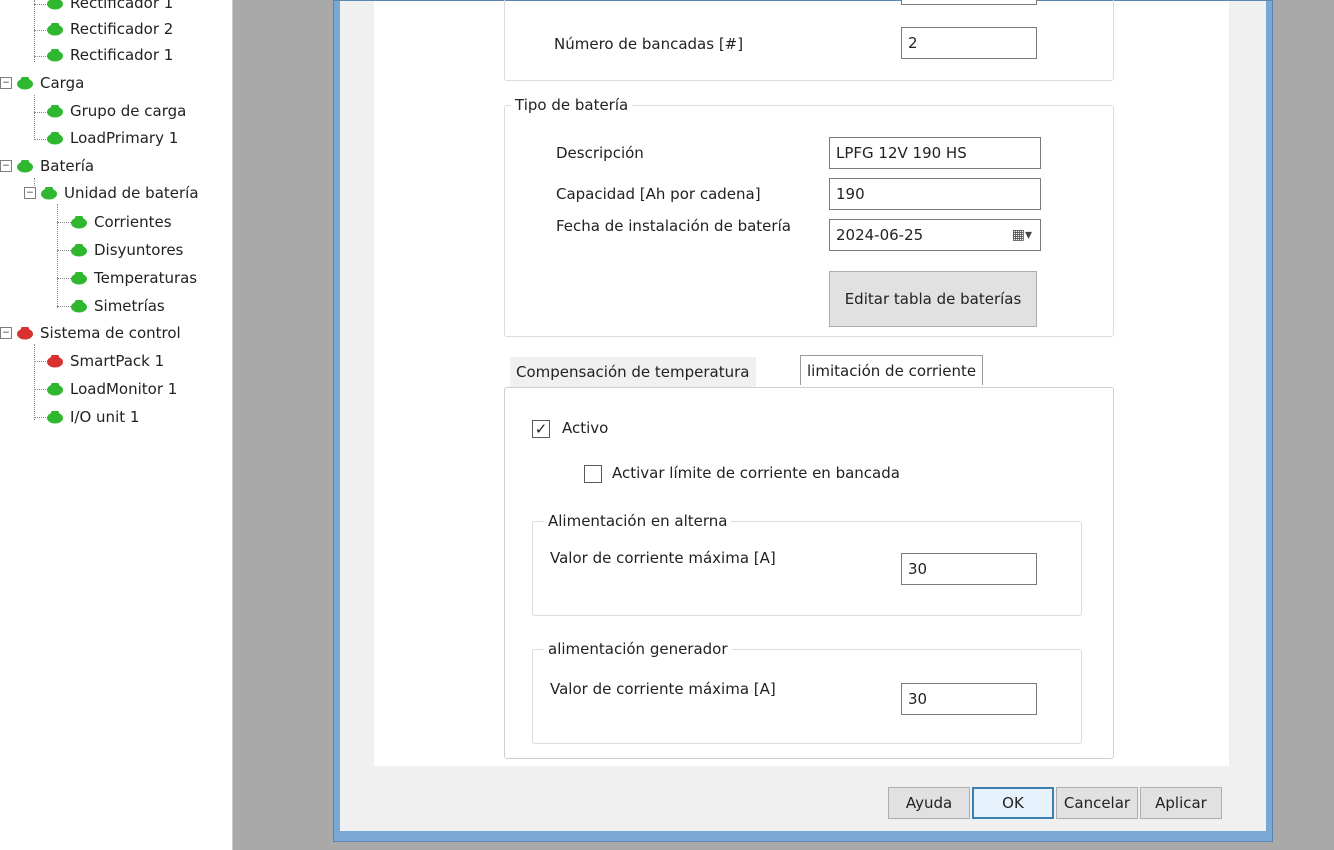 Image resolution: width=1334 pixels, height=850 pixels. I want to click on bank-count-label: Número de bancadas [#], so click(649, 44).